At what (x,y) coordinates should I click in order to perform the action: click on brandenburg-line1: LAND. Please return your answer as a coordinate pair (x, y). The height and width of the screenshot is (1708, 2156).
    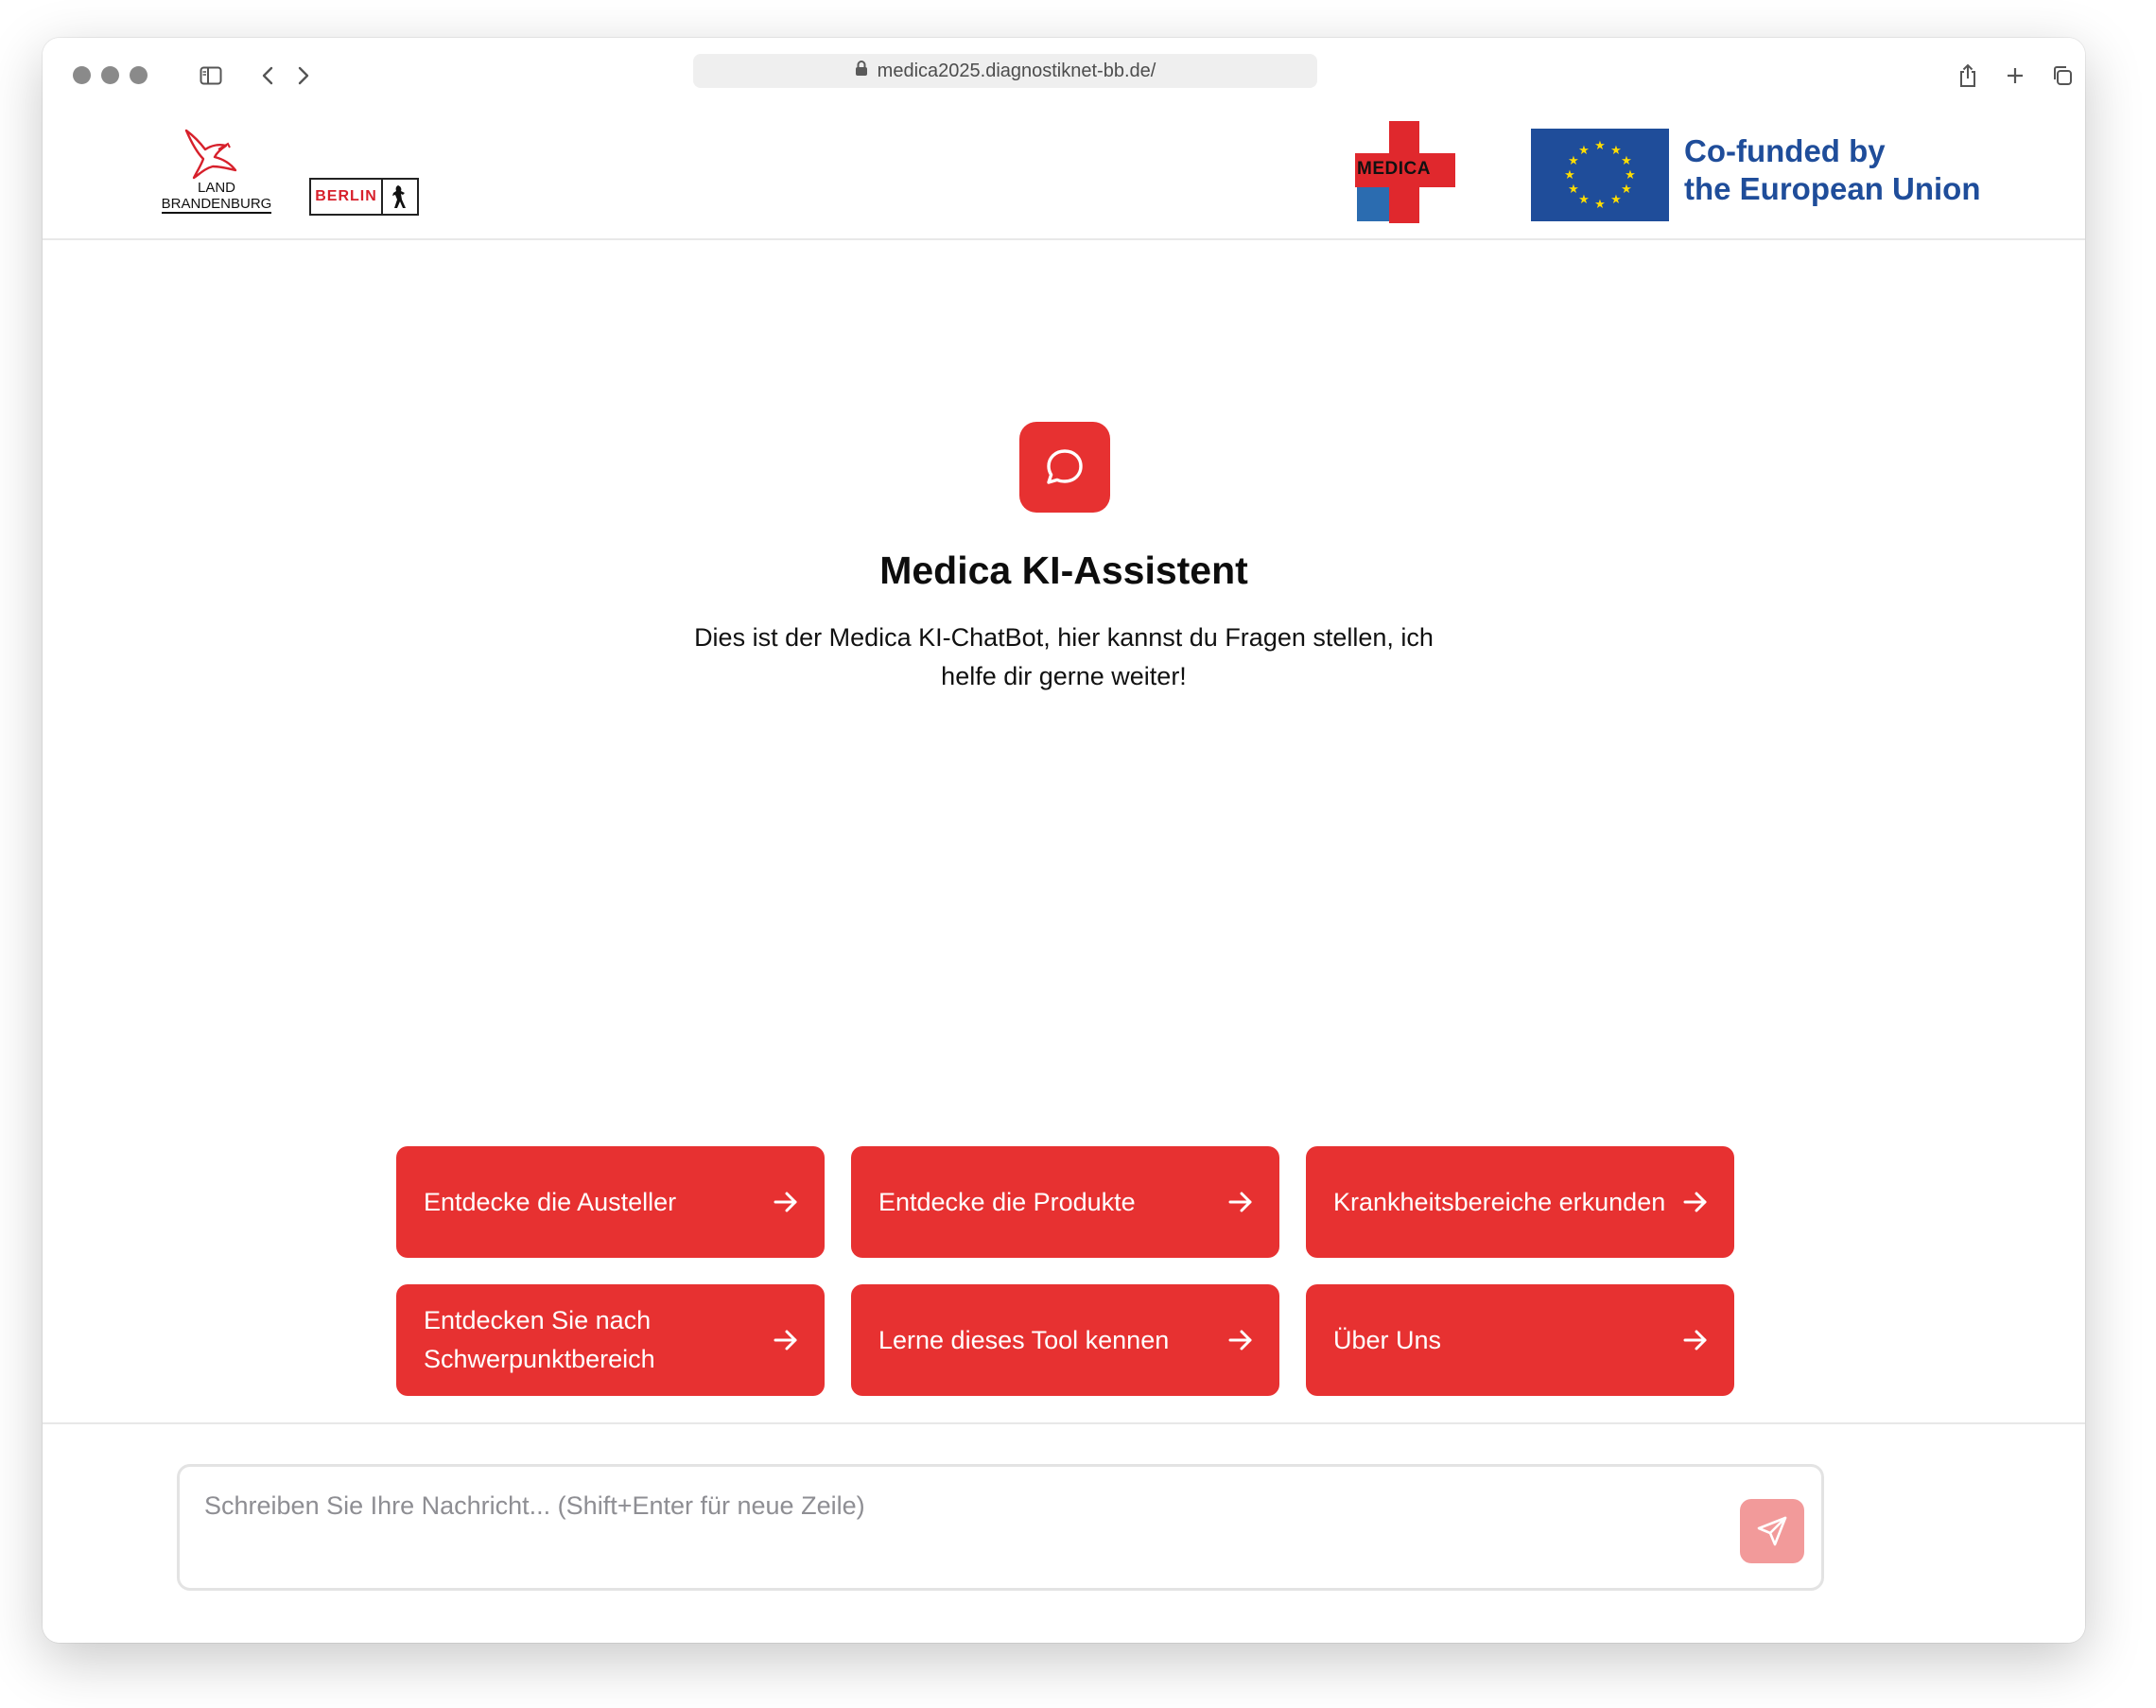
    Looking at the image, I should click on (216, 188).